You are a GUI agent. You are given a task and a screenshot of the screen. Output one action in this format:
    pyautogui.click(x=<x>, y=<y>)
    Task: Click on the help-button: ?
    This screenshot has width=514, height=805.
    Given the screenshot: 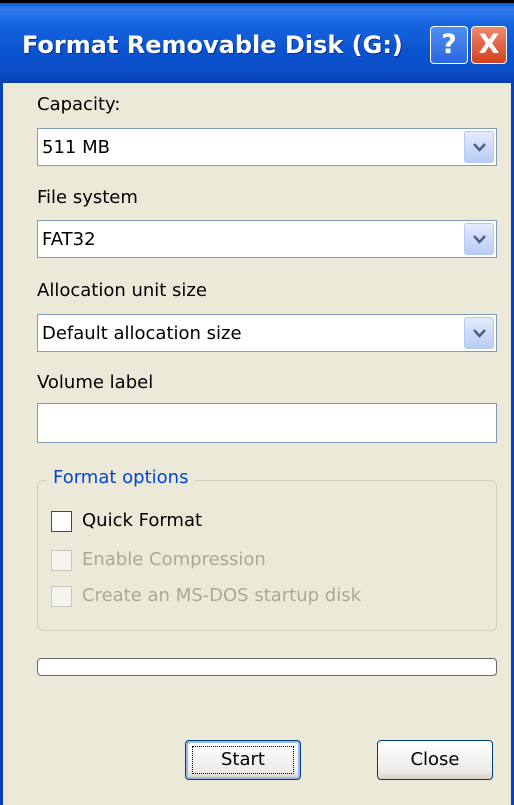 What is the action you would take?
    pyautogui.click(x=449, y=45)
    